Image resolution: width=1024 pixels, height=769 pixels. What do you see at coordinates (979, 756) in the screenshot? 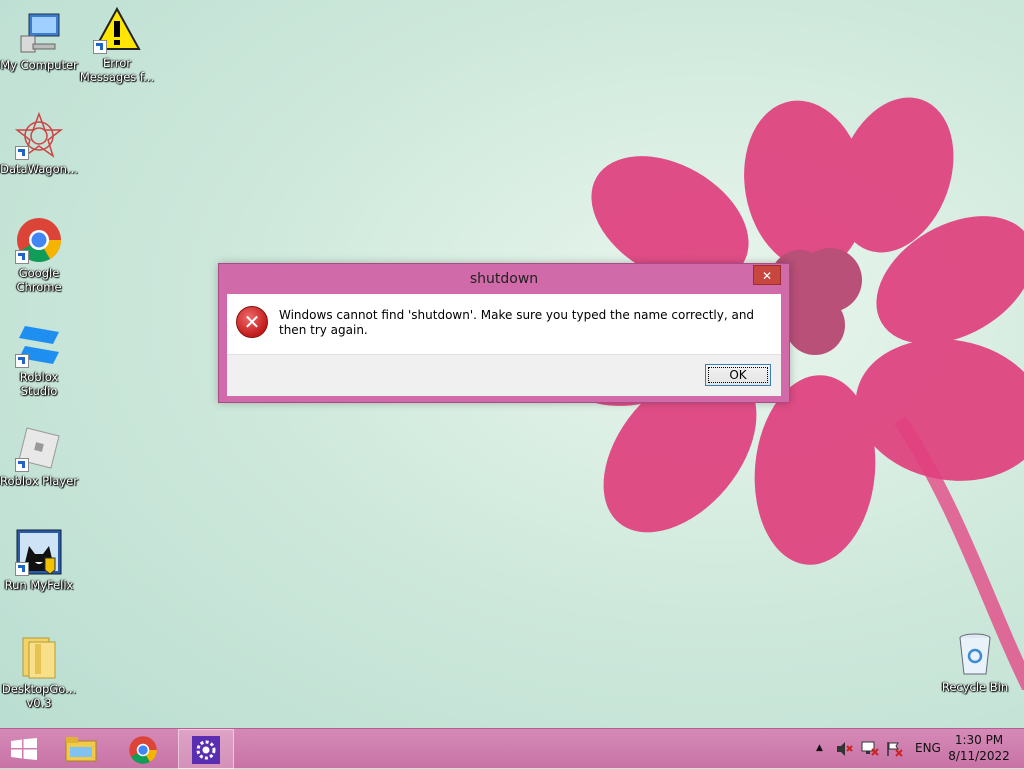
I see `clock-date: 8/11/2022` at bounding box center [979, 756].